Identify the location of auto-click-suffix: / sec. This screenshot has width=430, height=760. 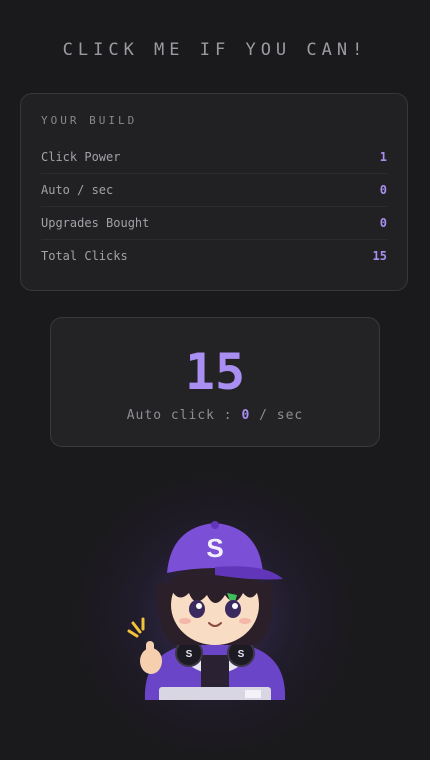
(277, 415).